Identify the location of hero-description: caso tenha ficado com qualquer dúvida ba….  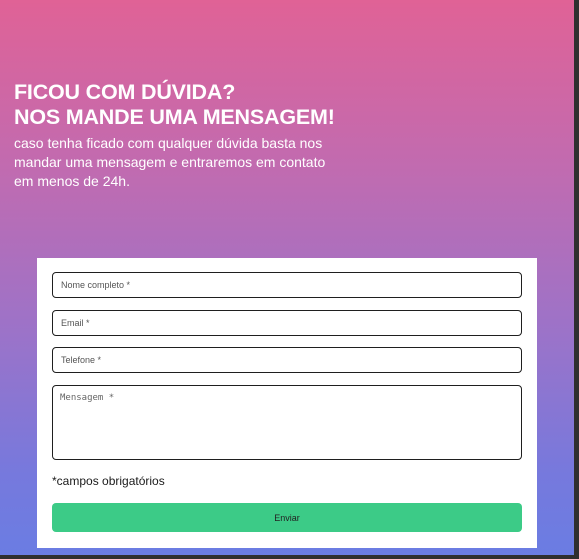
(170, 162).